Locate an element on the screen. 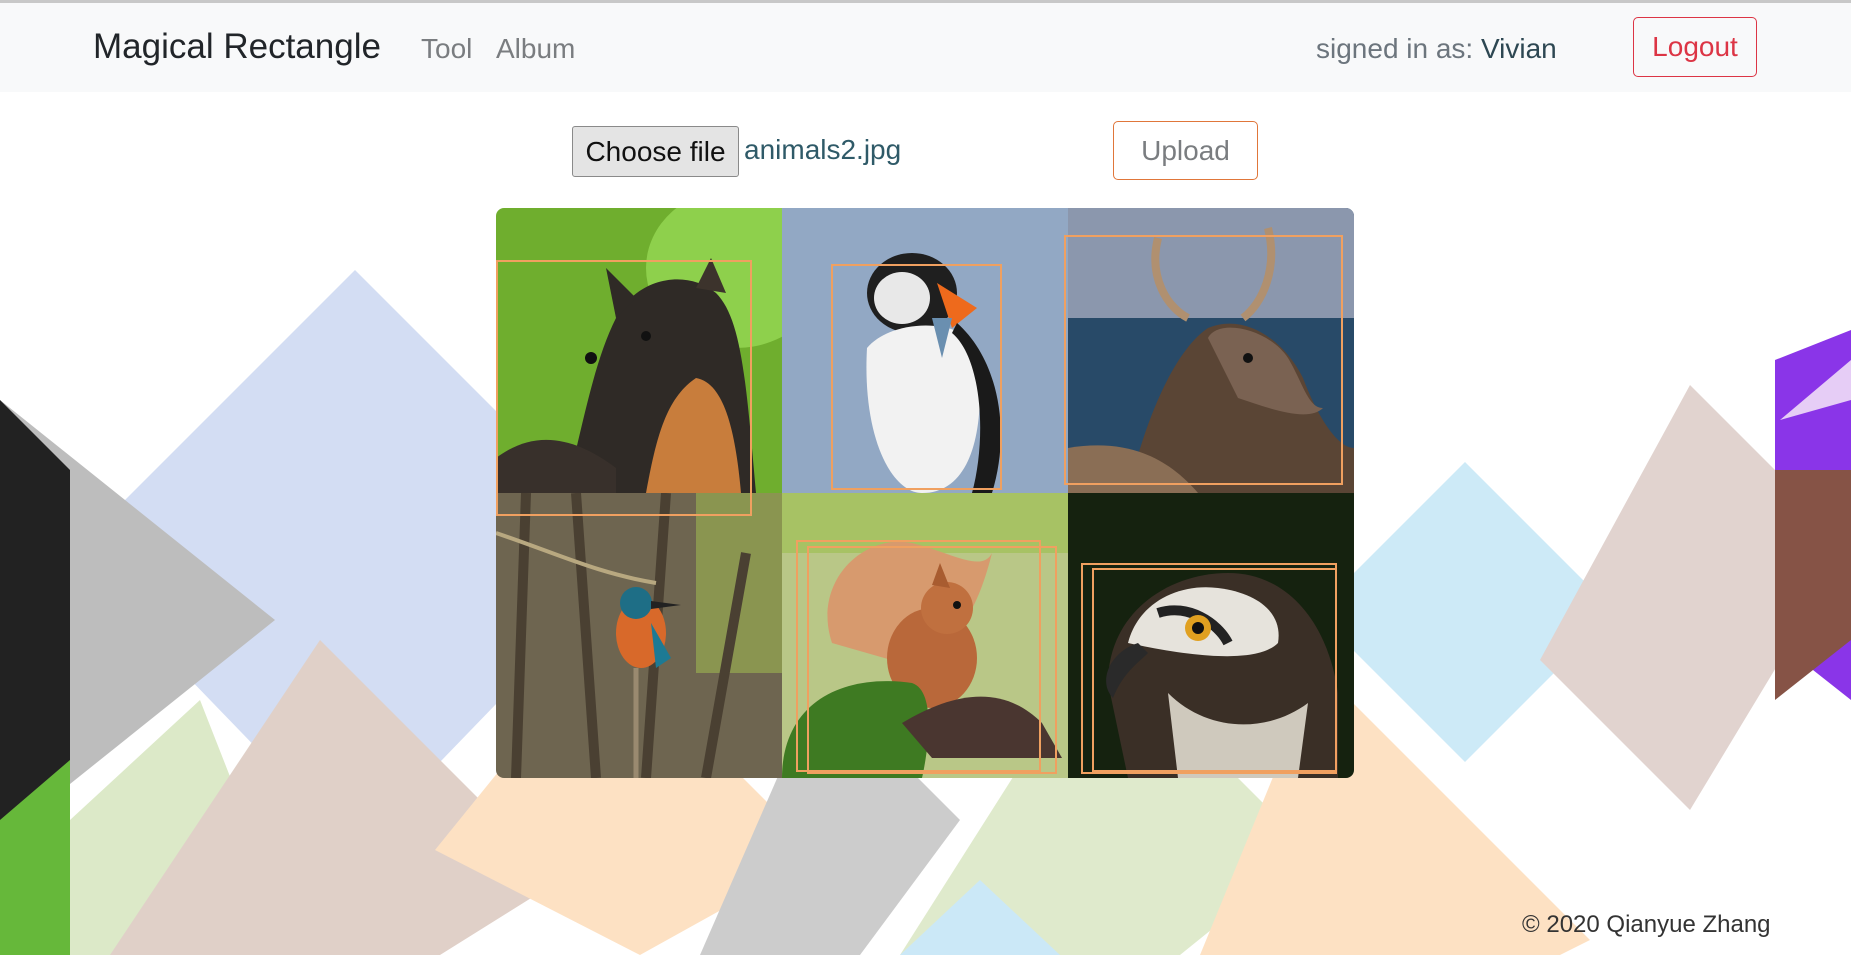 Image resolution: width=1851 pixels, height=955 pixels. logout-button: Logout is located at coordinates (1695, 47).